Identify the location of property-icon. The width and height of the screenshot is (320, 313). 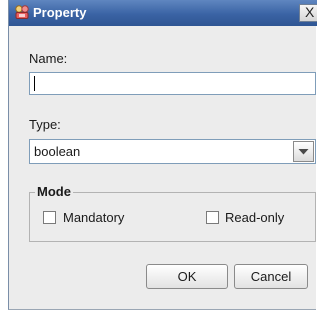
(22, 12).